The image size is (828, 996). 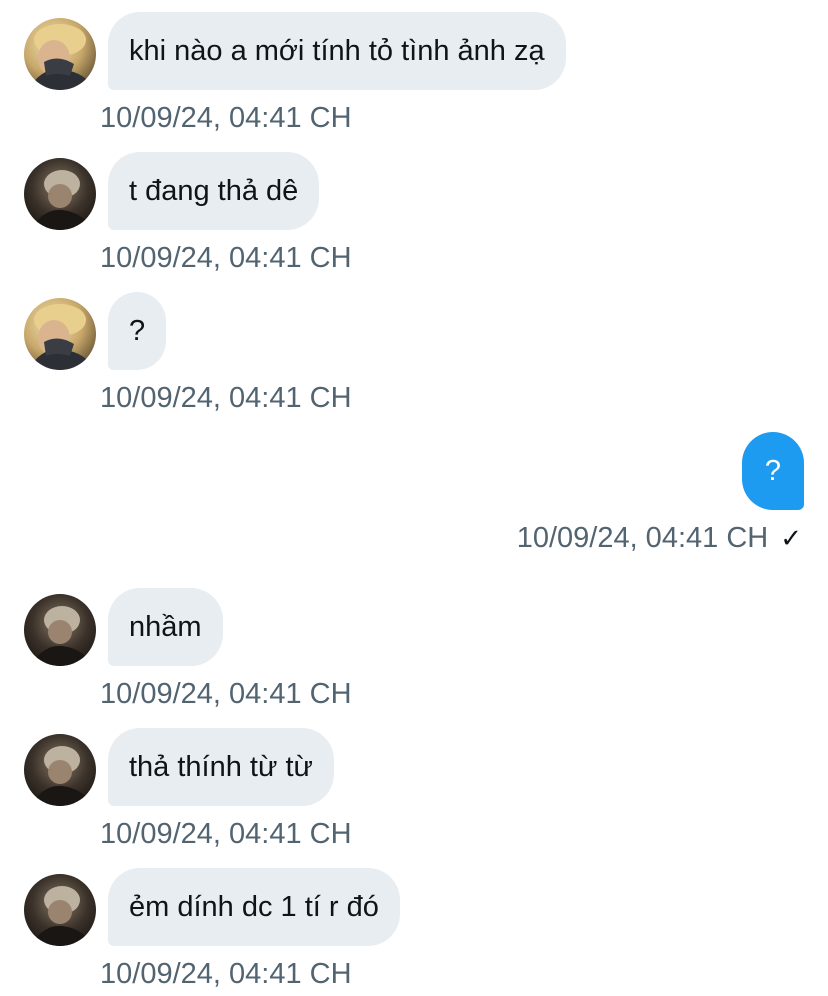 What do you see at coordinates (221, 767) in the screenshot?
I see `message-bubble: thả thính từ từ` at bounding box center [221, 767].